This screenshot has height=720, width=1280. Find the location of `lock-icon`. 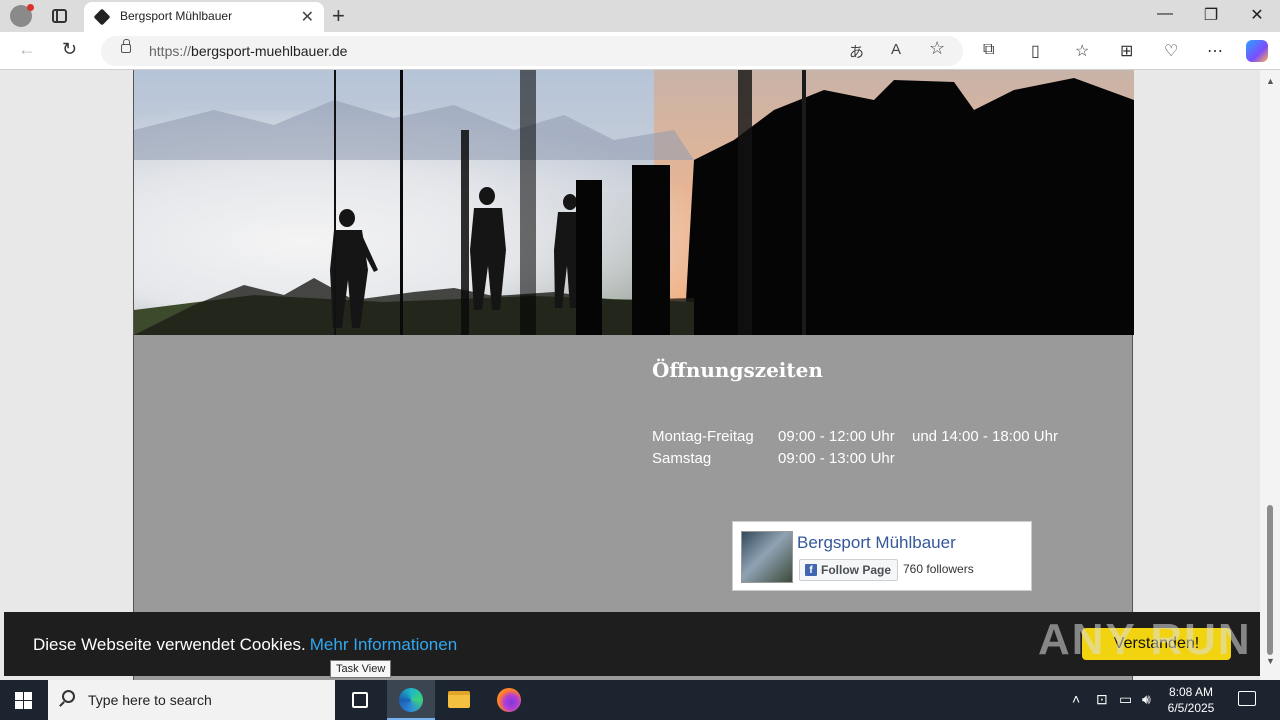

lock-icon is located at coordinates (126, 46).